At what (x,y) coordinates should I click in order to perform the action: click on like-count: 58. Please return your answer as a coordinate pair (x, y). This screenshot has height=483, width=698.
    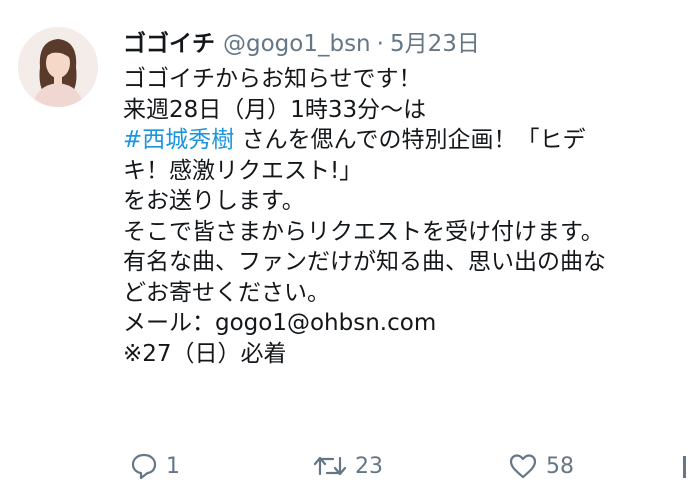
    Looking at the image, I should click on (560, 466).